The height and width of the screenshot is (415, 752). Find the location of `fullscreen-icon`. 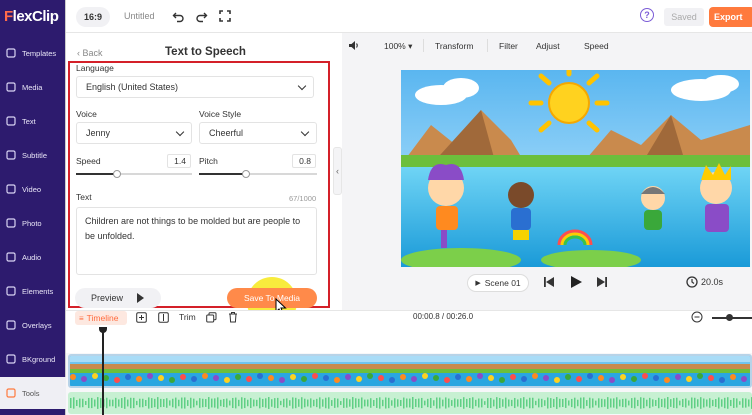

fullscreen-icon is located at coordinates (225, 16).